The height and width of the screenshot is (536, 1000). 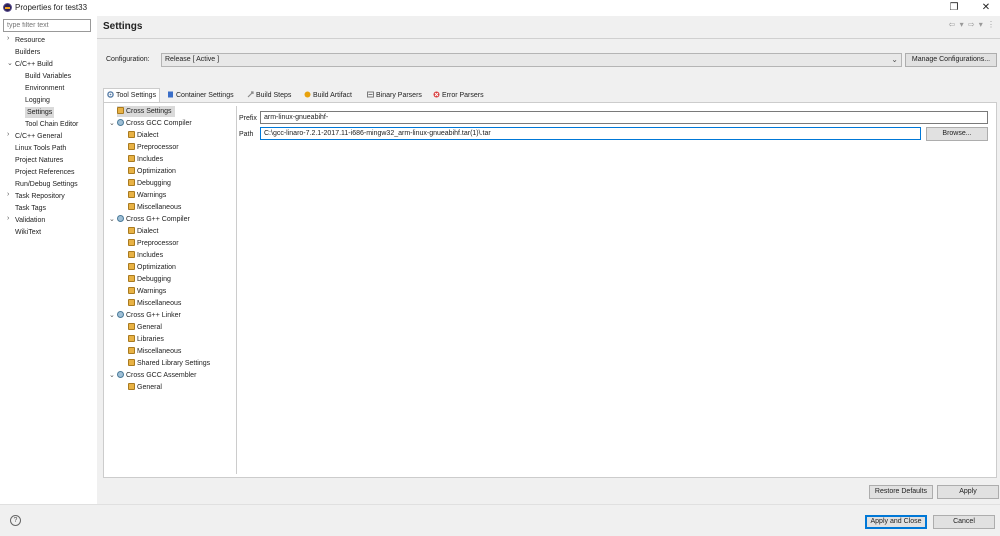 I want to click on tab-container-settings: Container Settings, so click(x=200, y=96).